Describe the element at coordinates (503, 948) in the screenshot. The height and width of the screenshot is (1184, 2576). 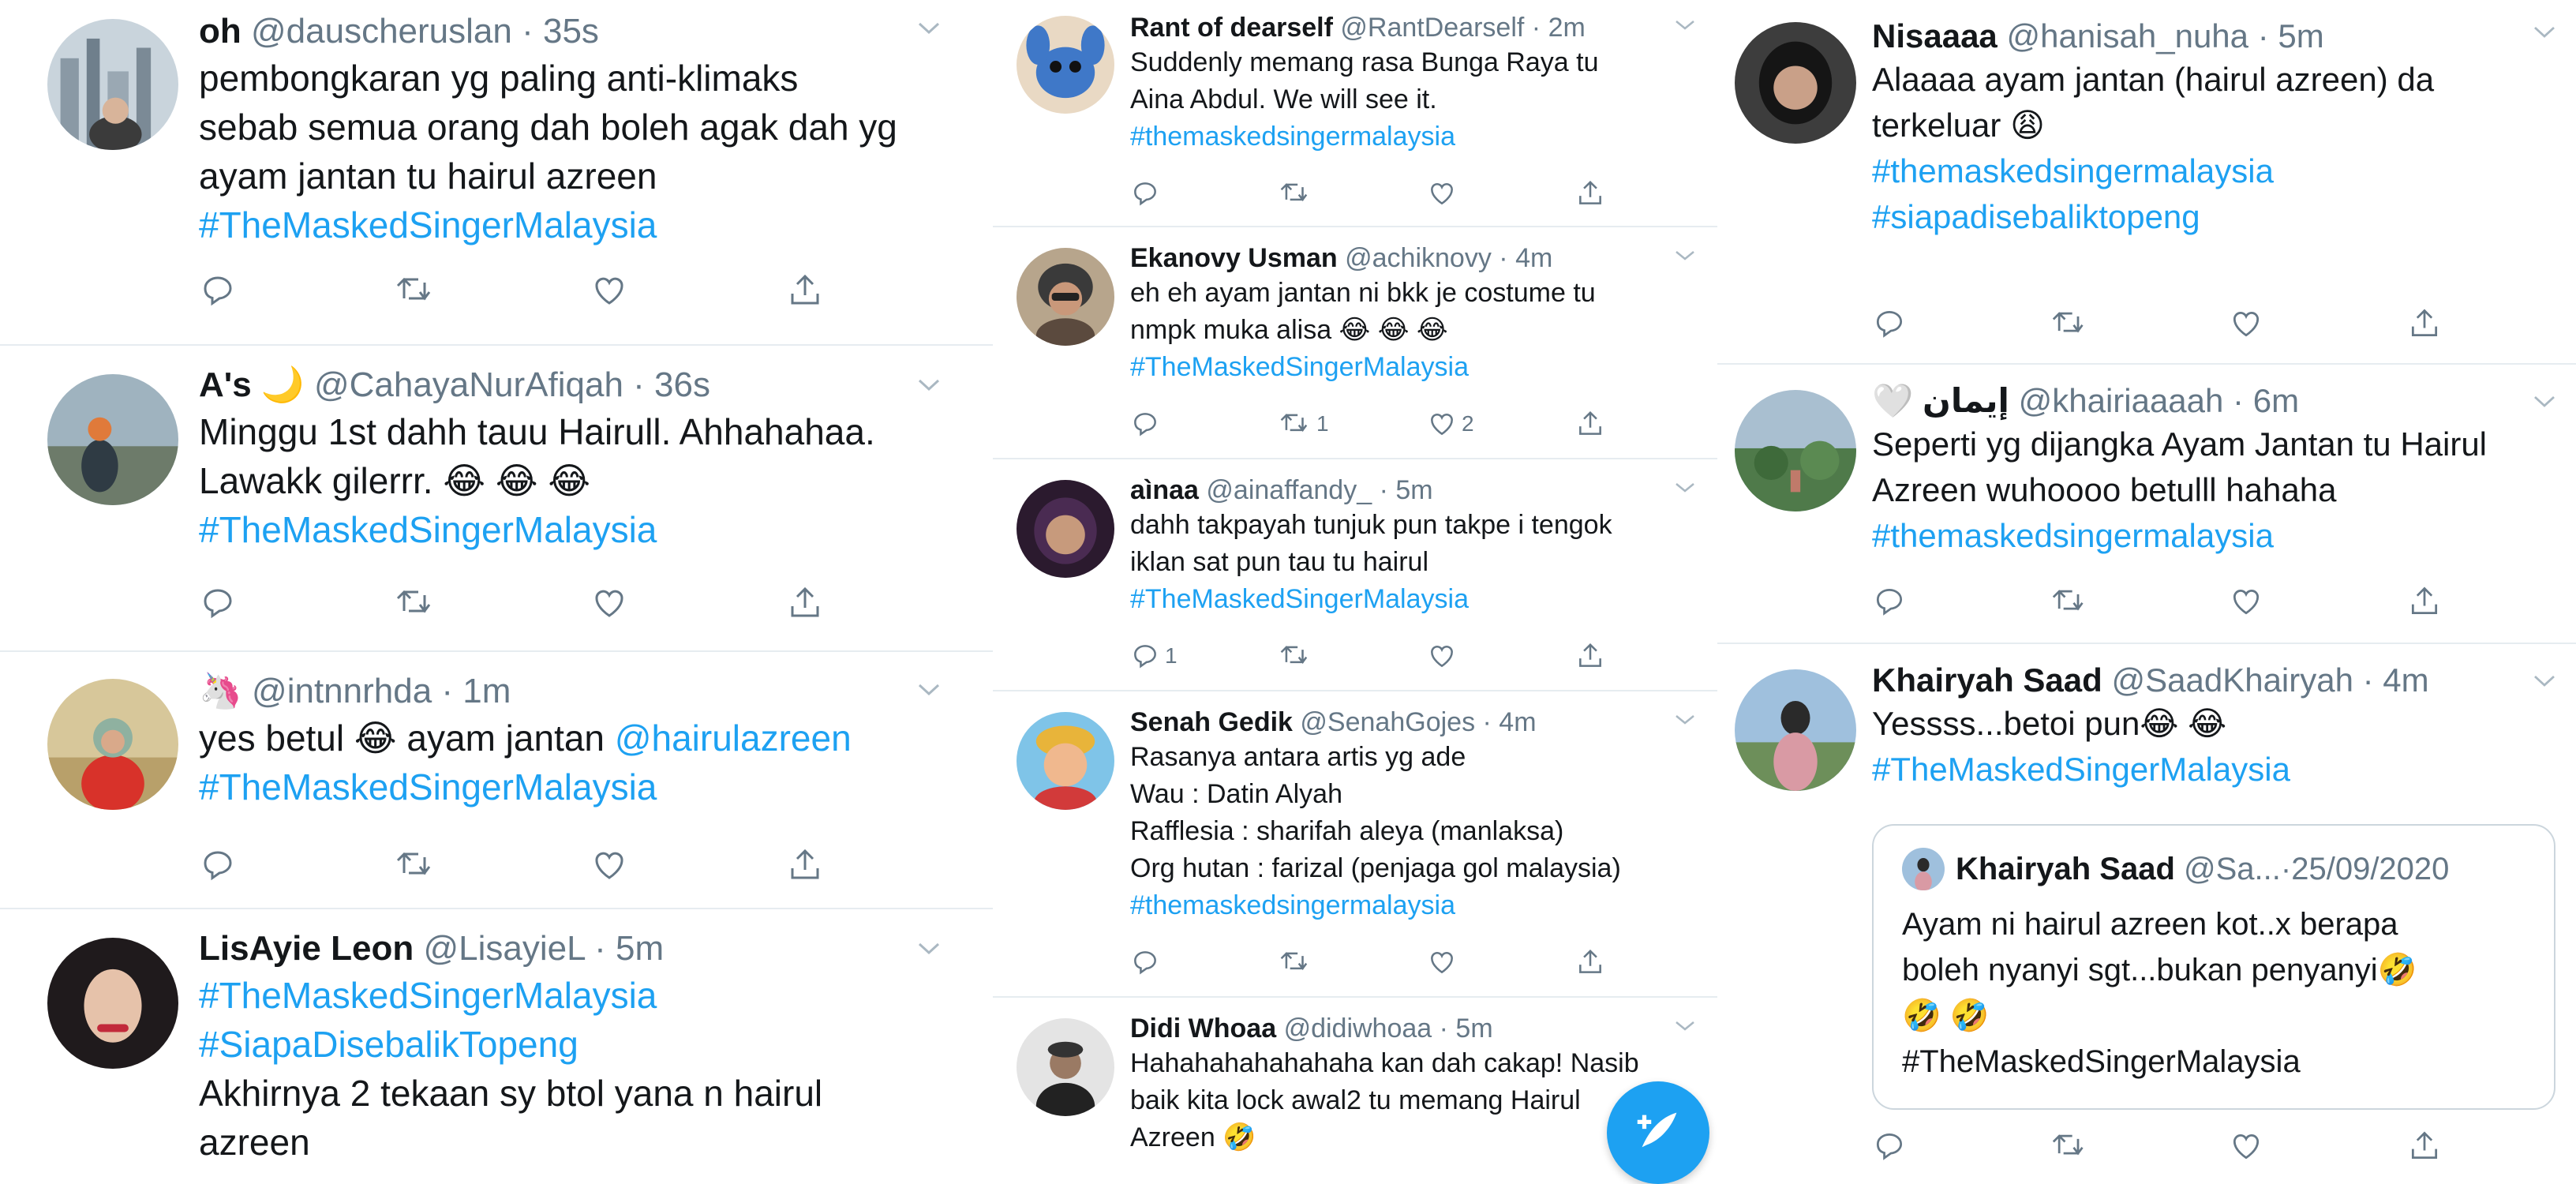
I see `author-handle: @LisayieL` at that location.